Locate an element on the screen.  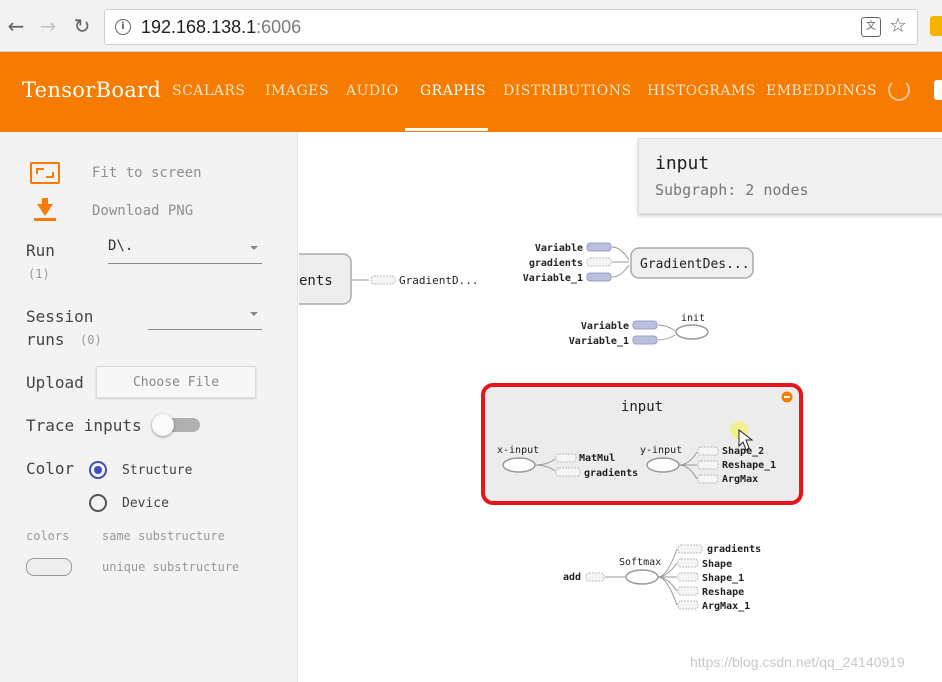
softmax-node-label: Softmax is located at coordinates (640, 562).